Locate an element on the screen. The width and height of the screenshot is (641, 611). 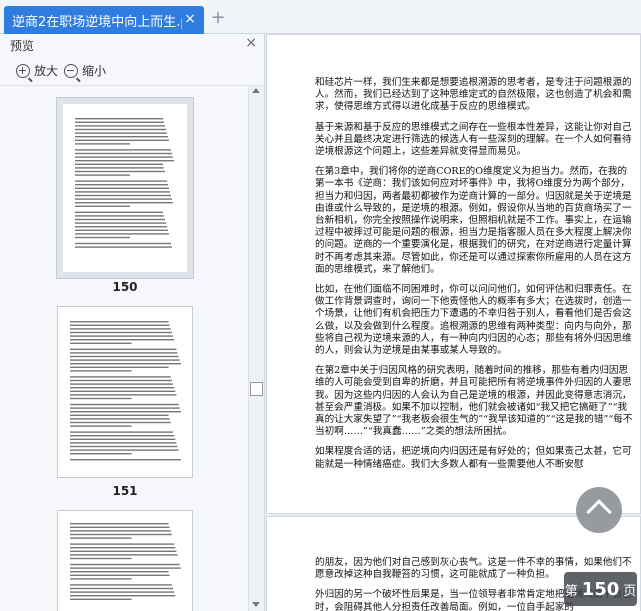
current-page-number: 150 is located at coordinates (600, 589).